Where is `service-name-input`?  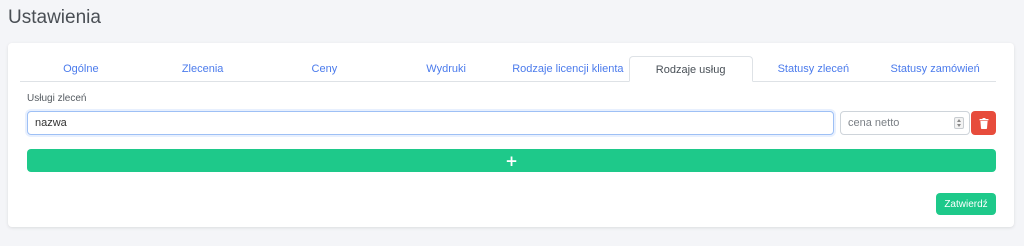 service-name-input is located at coordinates (430, 123).